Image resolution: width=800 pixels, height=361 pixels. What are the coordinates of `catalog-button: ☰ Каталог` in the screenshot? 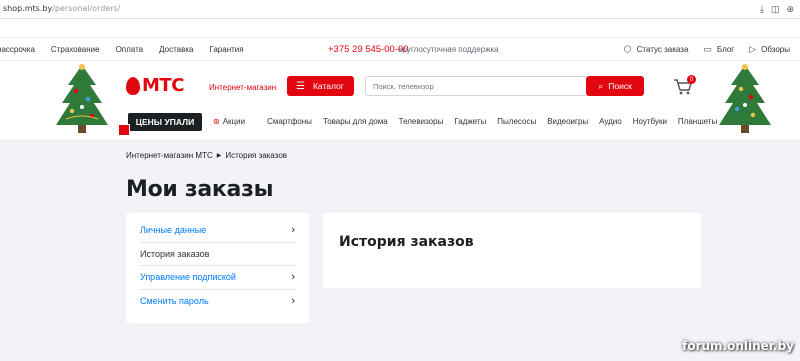 It's located at (320, 86).